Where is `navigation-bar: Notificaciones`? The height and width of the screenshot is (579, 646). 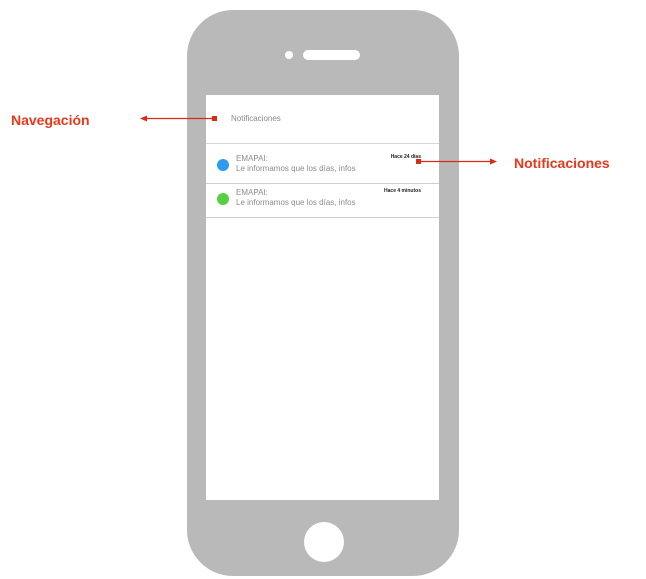
navigation-bar: Notificaciones is located at coordinates (322, 119).